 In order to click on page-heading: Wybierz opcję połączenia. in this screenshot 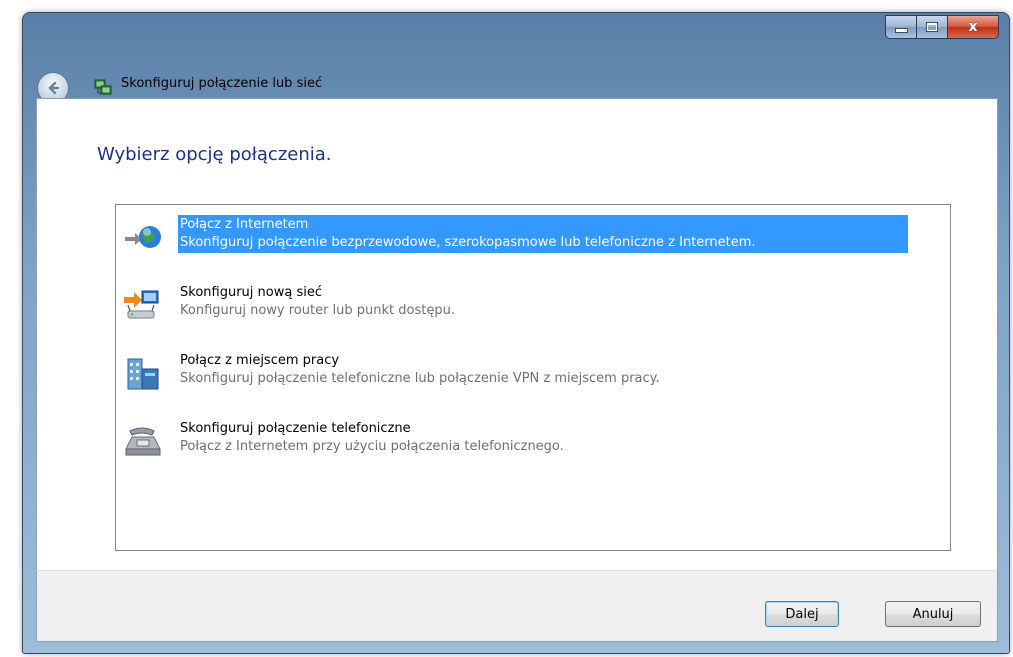, I will do `click(214, 154)`.